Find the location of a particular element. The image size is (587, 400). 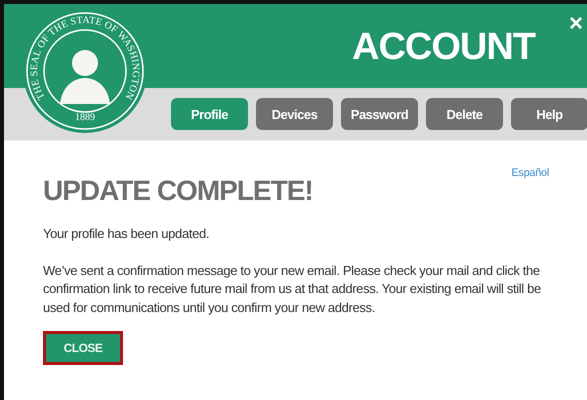

message-text: Your profile has been updated. is located at coordinates (126, 234).